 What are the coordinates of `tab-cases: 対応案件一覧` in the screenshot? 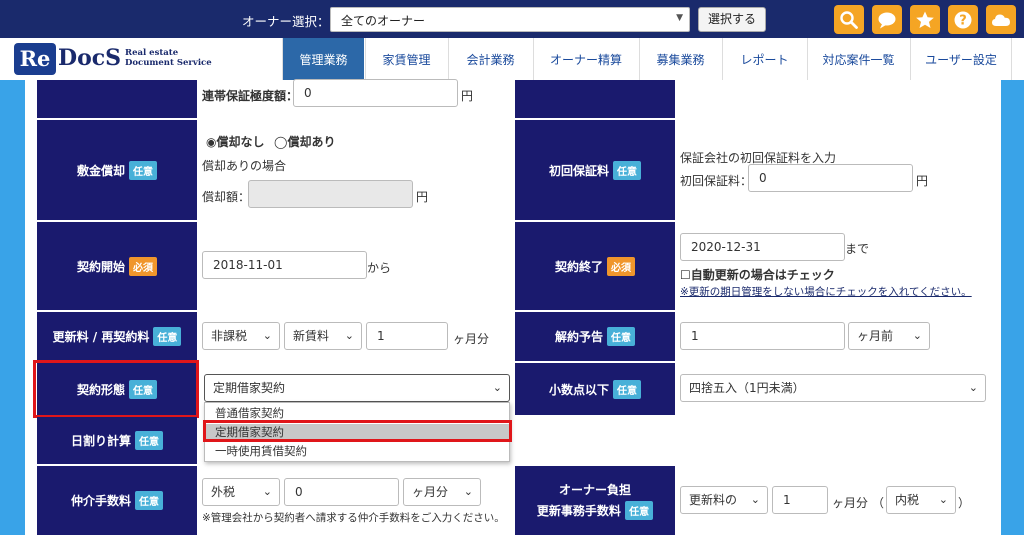 It's located at (858, 59).